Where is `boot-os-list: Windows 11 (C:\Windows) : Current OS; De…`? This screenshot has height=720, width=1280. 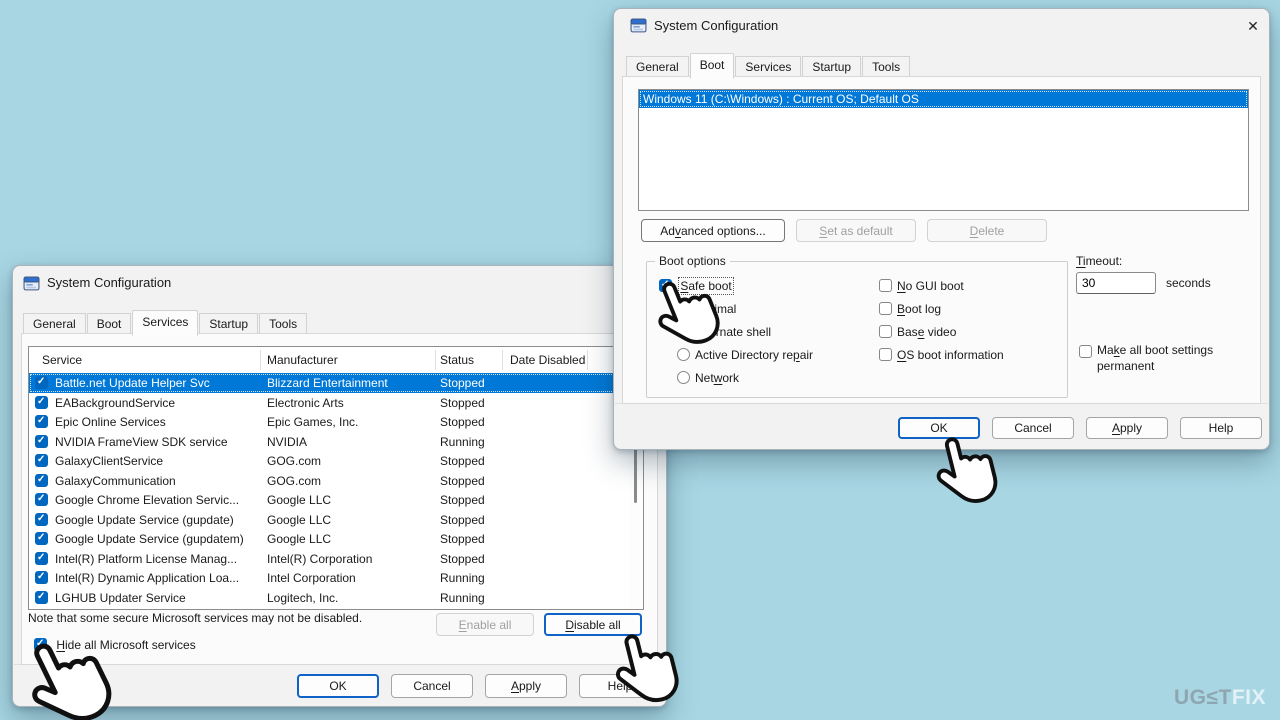 boot-os-list: Windows 11 (C:\Windows) : Current OS; De… is located at coordinates (943, 150).